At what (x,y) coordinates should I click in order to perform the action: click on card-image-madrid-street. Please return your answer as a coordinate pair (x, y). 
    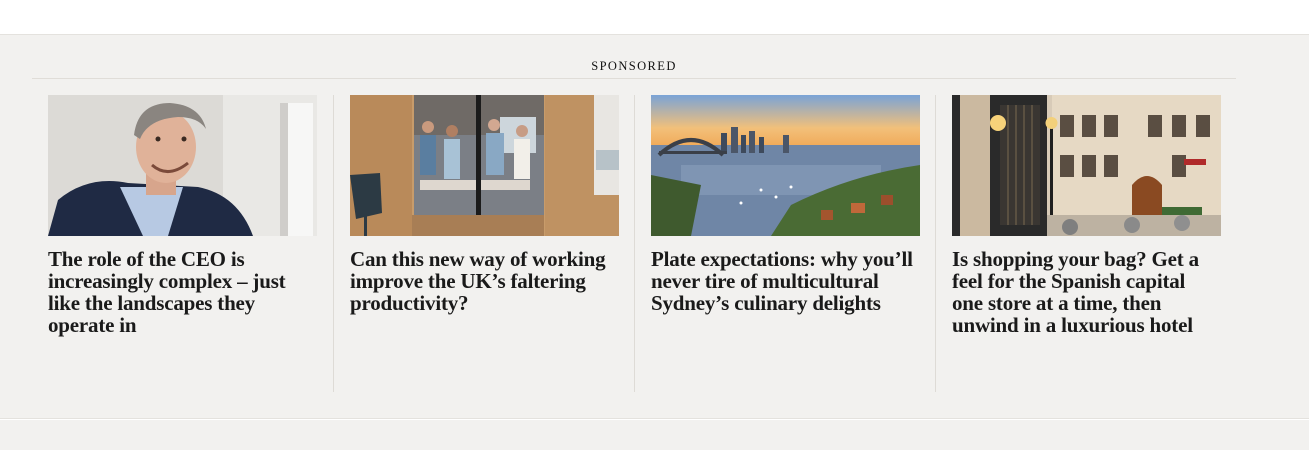
    Looking at the image, I should click on (1086, 165).